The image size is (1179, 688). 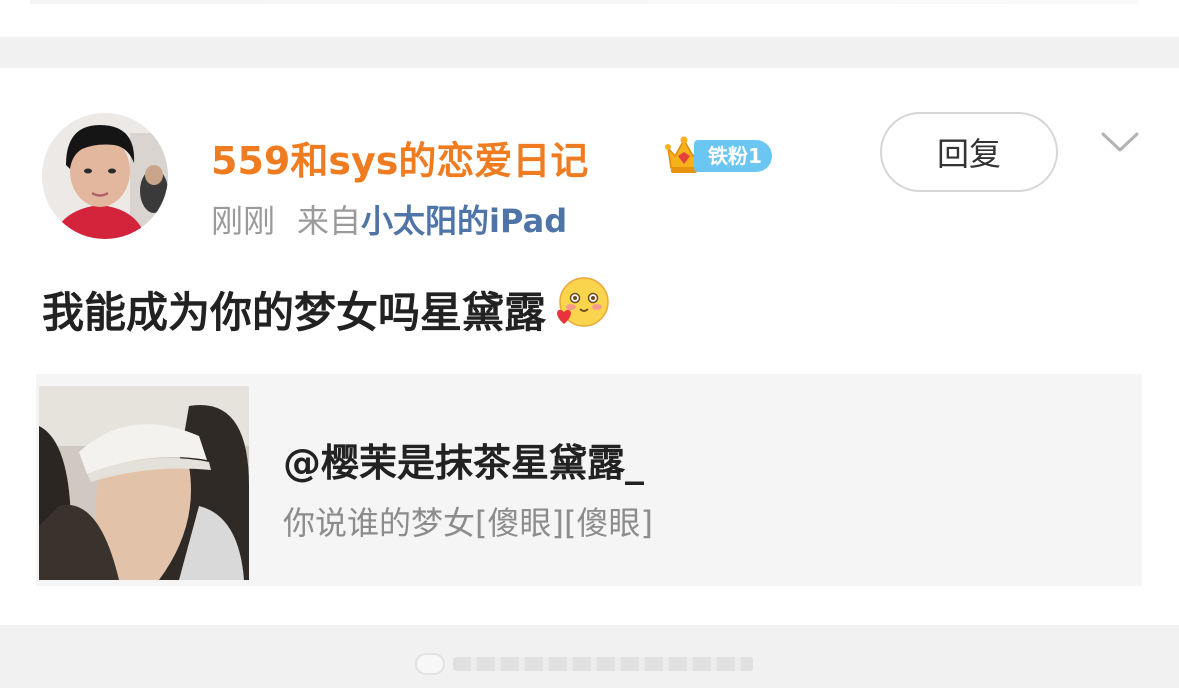 I want to click on source-device: 小太阳的iPad, so click(x=464, y=221).